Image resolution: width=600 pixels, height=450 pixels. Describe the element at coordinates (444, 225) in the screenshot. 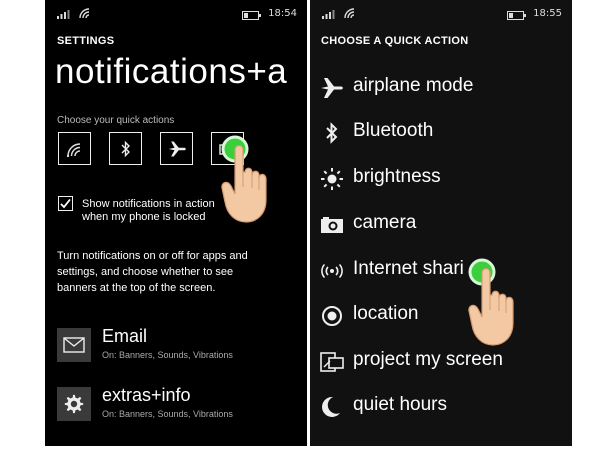

I see `action-camera: camera` at that location.